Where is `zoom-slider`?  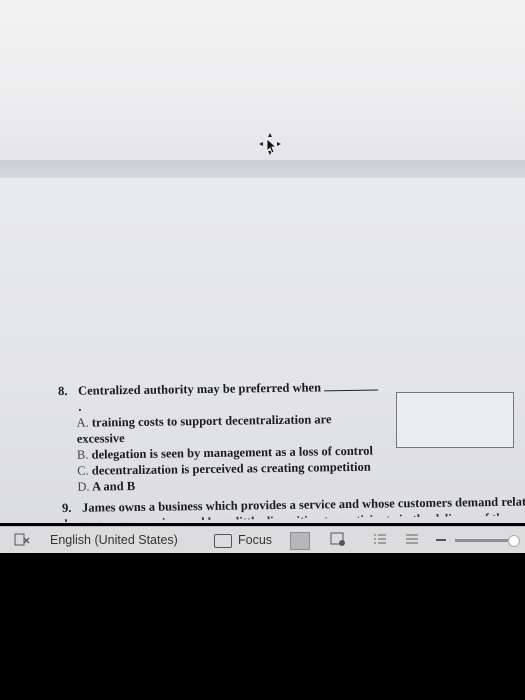 zoom-slider is located at coordinates (485, 540).